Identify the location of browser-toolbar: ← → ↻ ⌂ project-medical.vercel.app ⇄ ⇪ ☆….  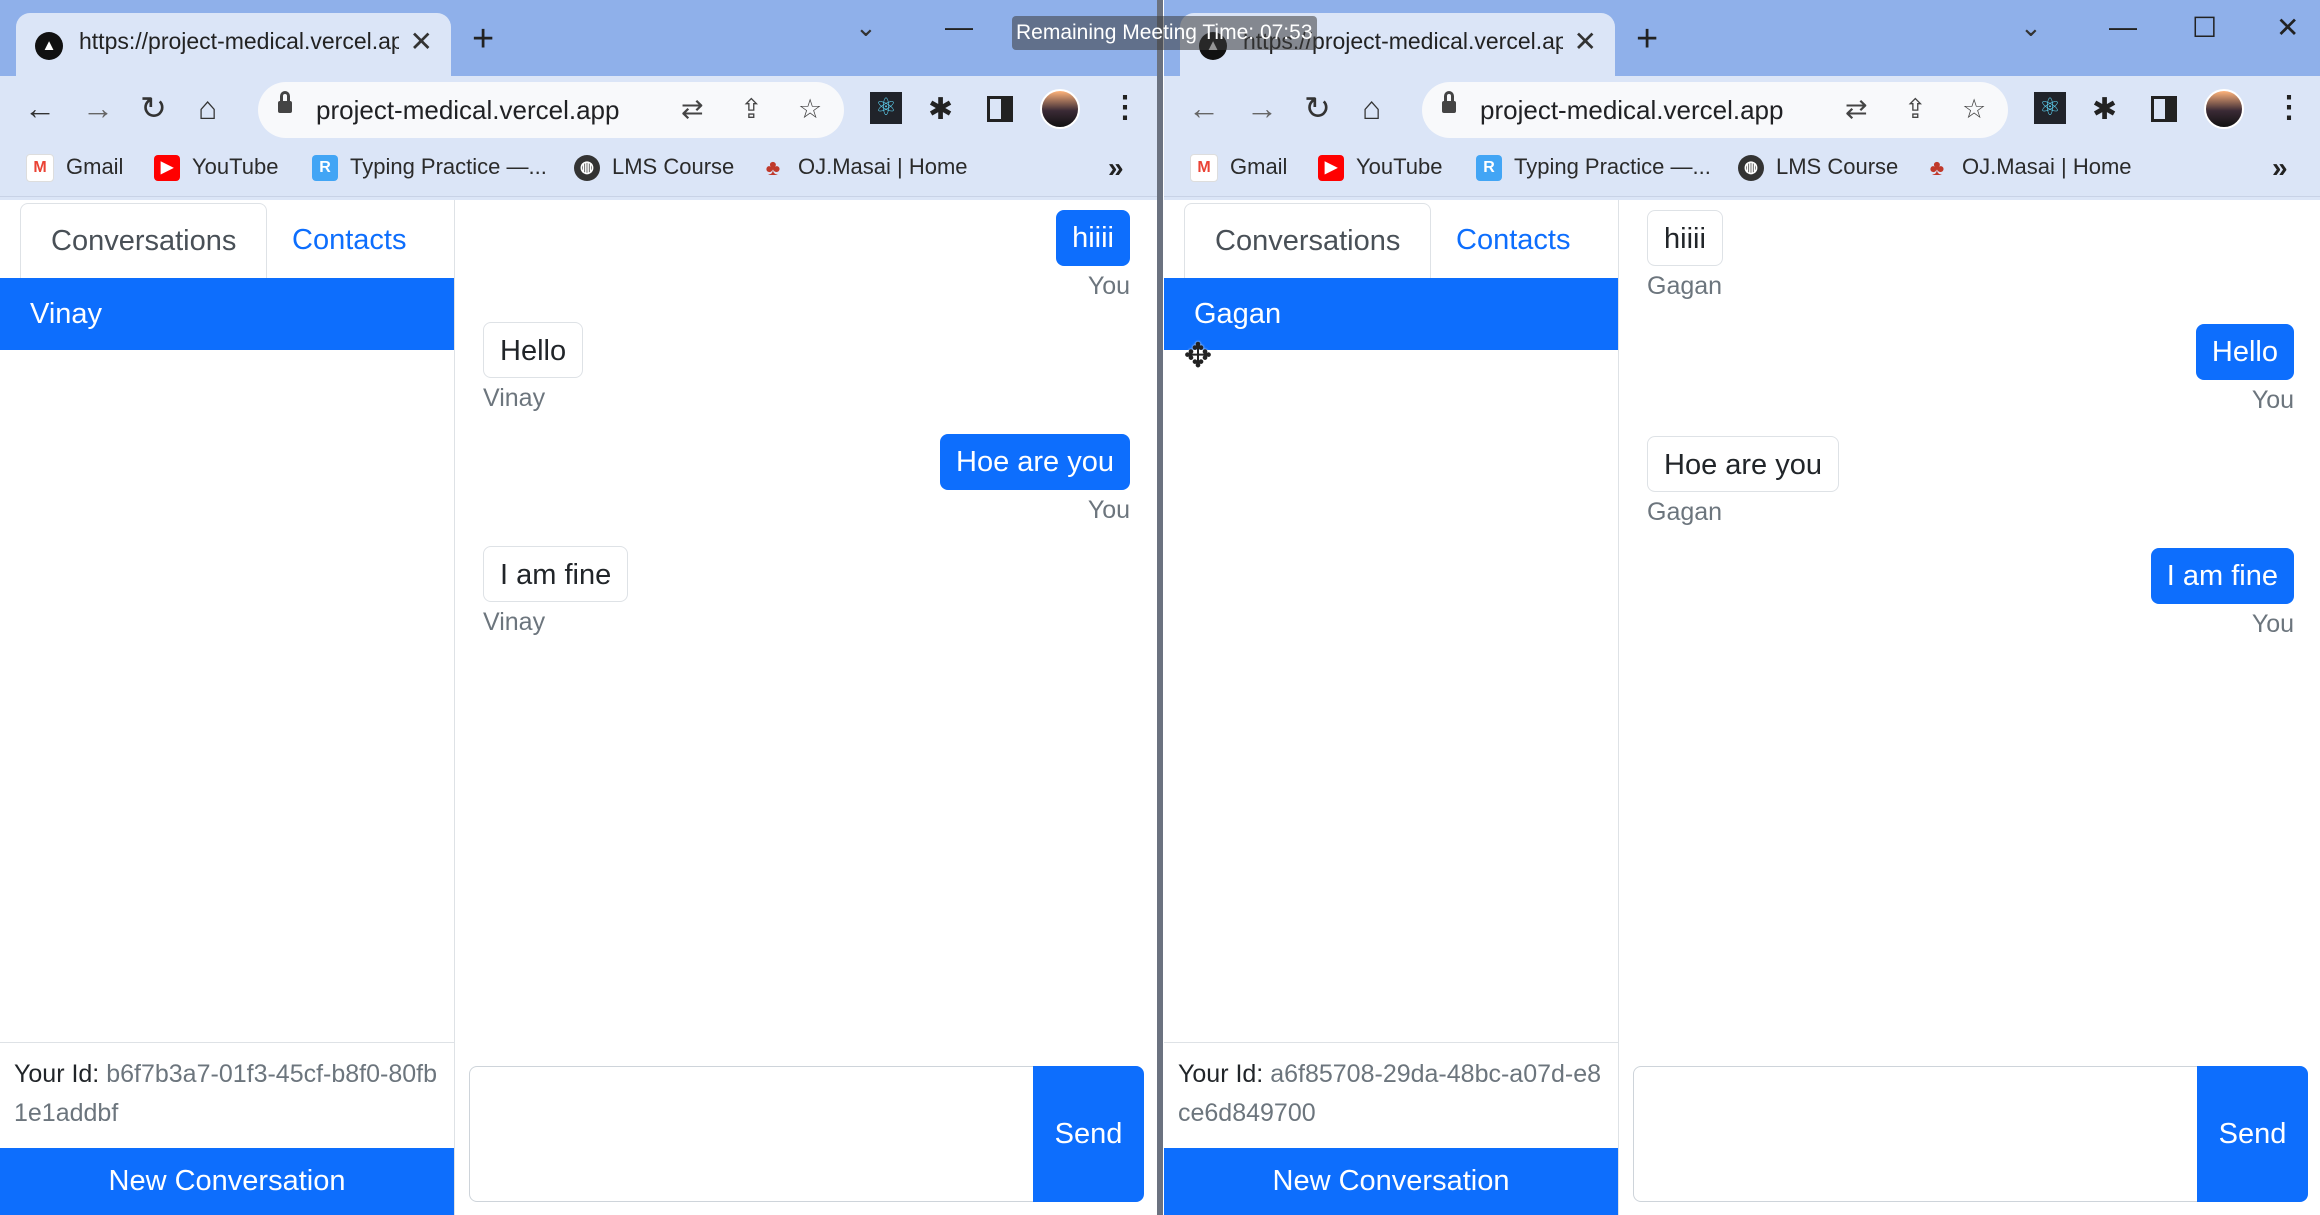
(580, 108).